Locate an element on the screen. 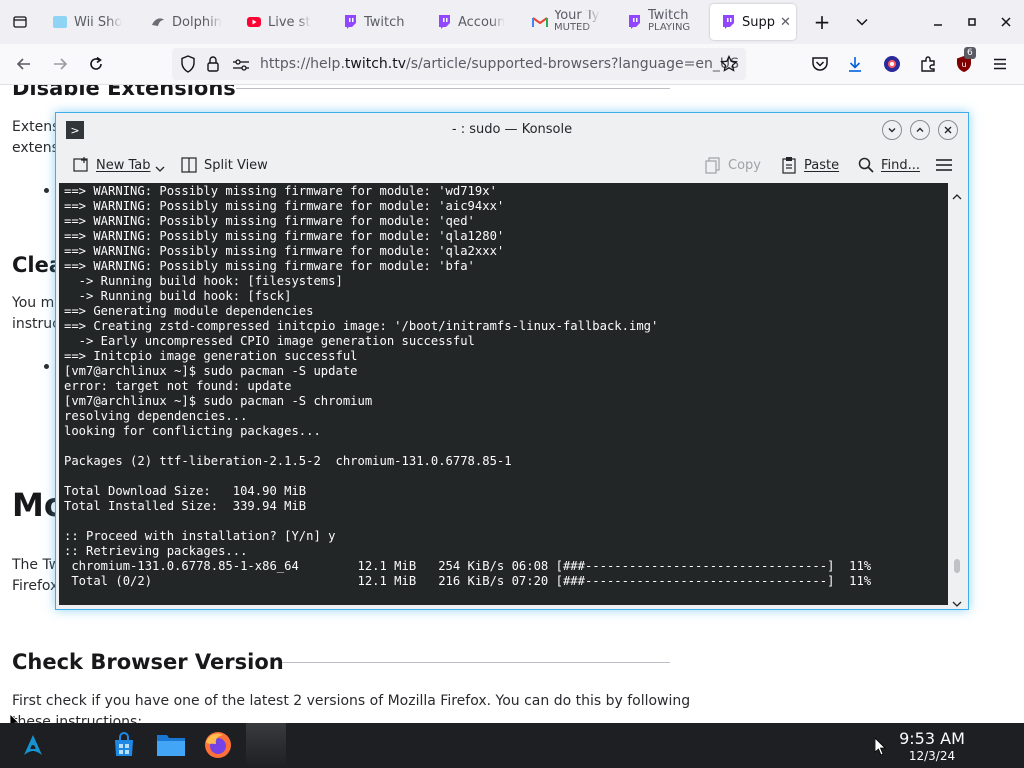 This screenshot has width=1024, height=768. puzzle-icon is located at coordinates (928, 64).